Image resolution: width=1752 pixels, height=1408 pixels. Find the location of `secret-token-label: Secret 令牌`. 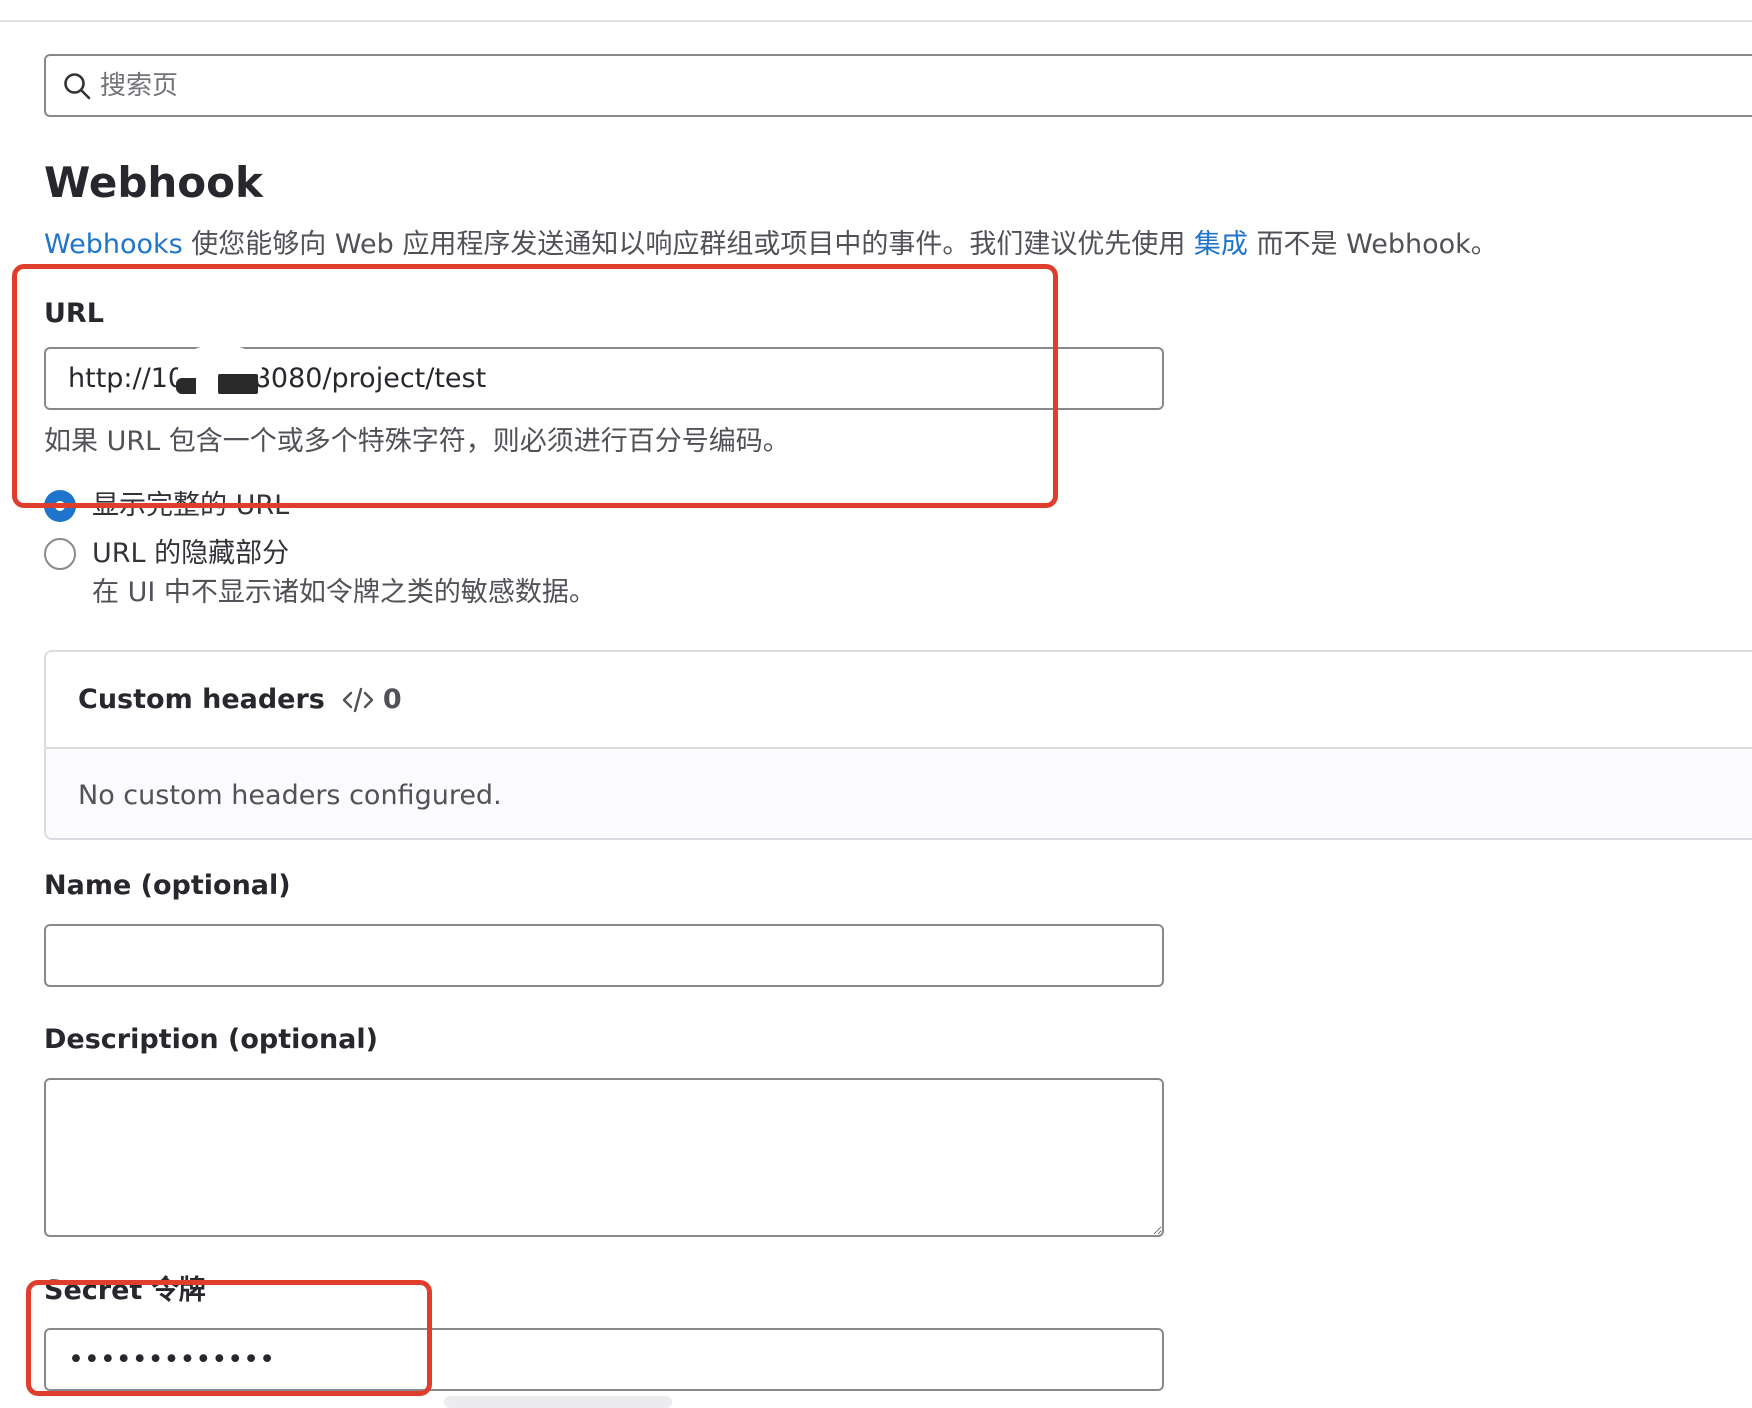

secret-token-label: Secret 令牌 is located at coordinates (125, 1290).